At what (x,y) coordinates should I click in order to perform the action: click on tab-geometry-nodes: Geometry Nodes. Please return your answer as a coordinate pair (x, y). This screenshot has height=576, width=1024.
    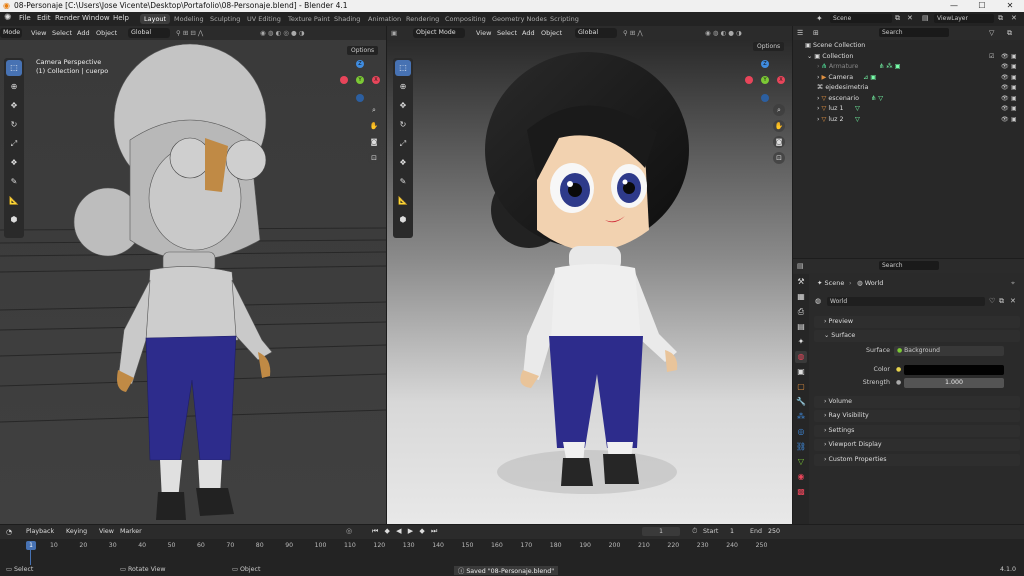
    Looking at the image, I should click on (519, 19).